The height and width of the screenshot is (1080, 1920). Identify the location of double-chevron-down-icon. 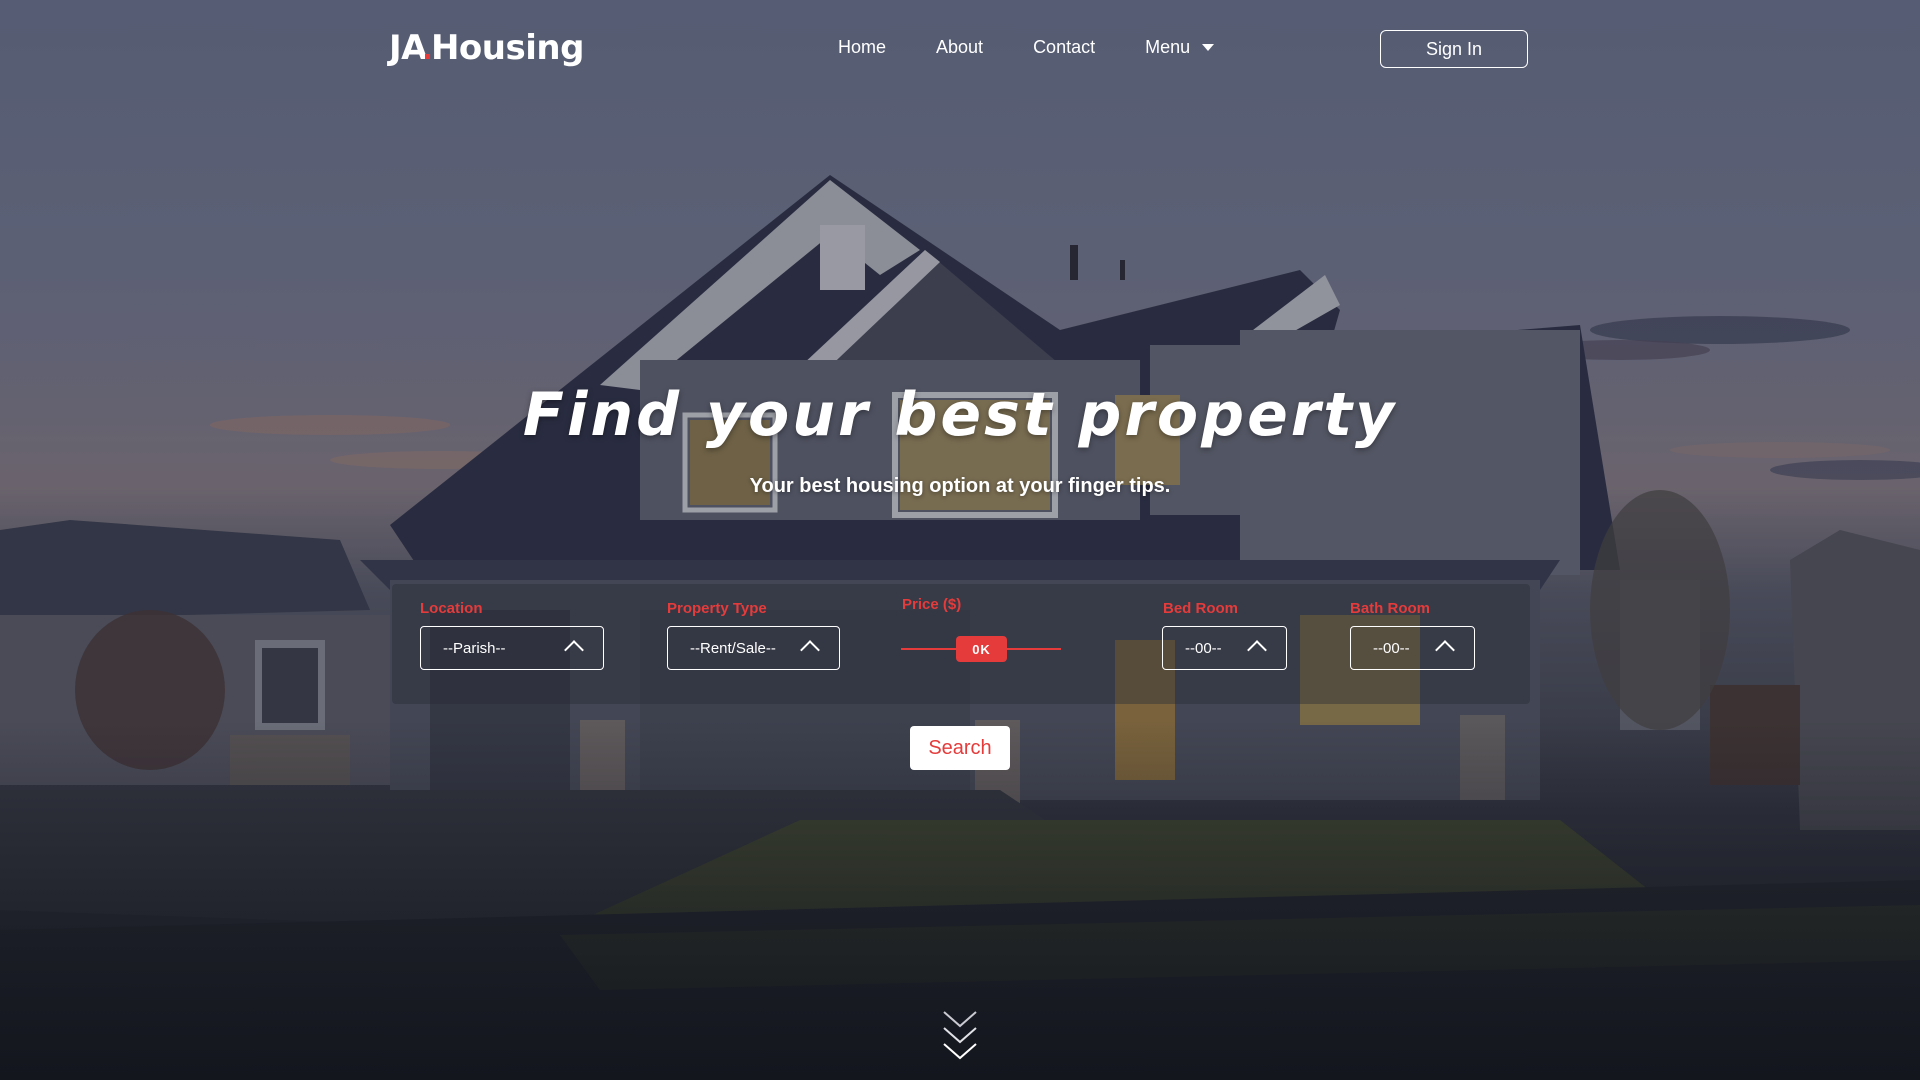
(960, 1036).